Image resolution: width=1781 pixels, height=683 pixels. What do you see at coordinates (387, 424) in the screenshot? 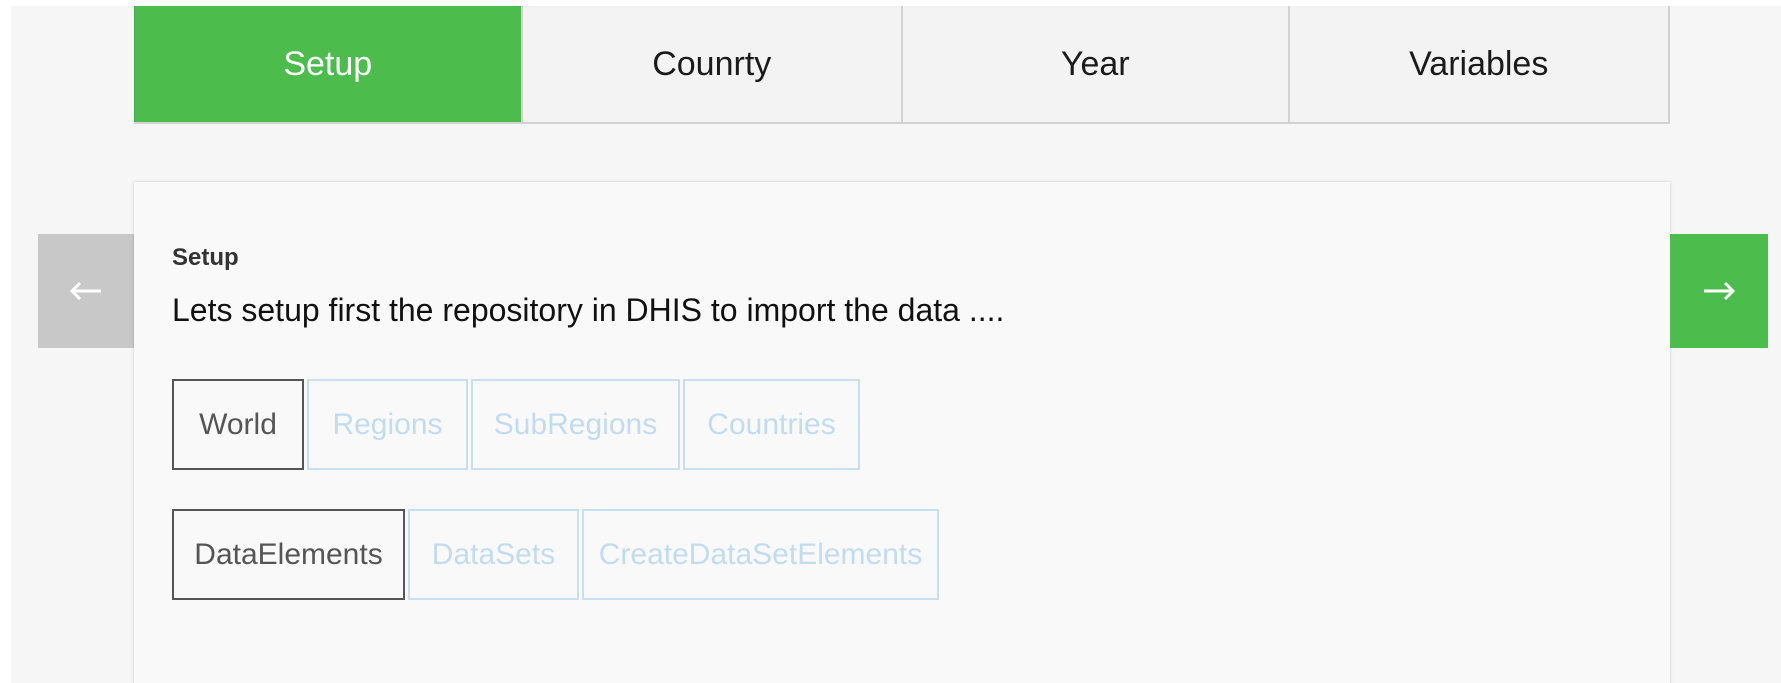
I see `regions-button: Regions` at bounding box center [387, 424].